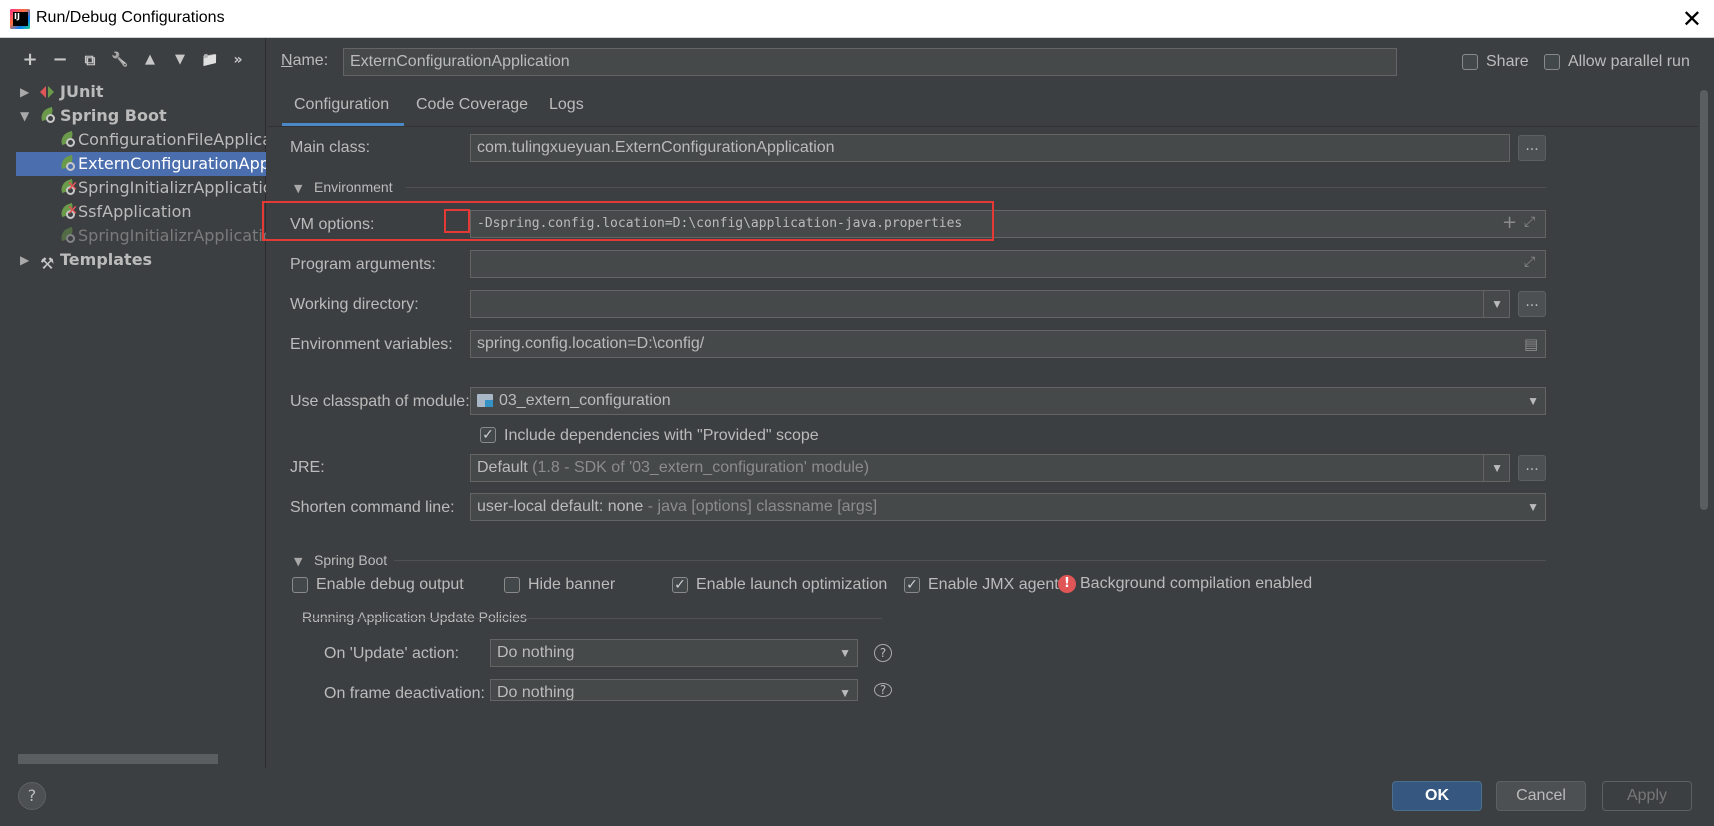 The image size is (1714, 826). What do you see at coordinates (976, 187) in the screenshot?
I see `environment-divider` at bounding box center [976, 187].